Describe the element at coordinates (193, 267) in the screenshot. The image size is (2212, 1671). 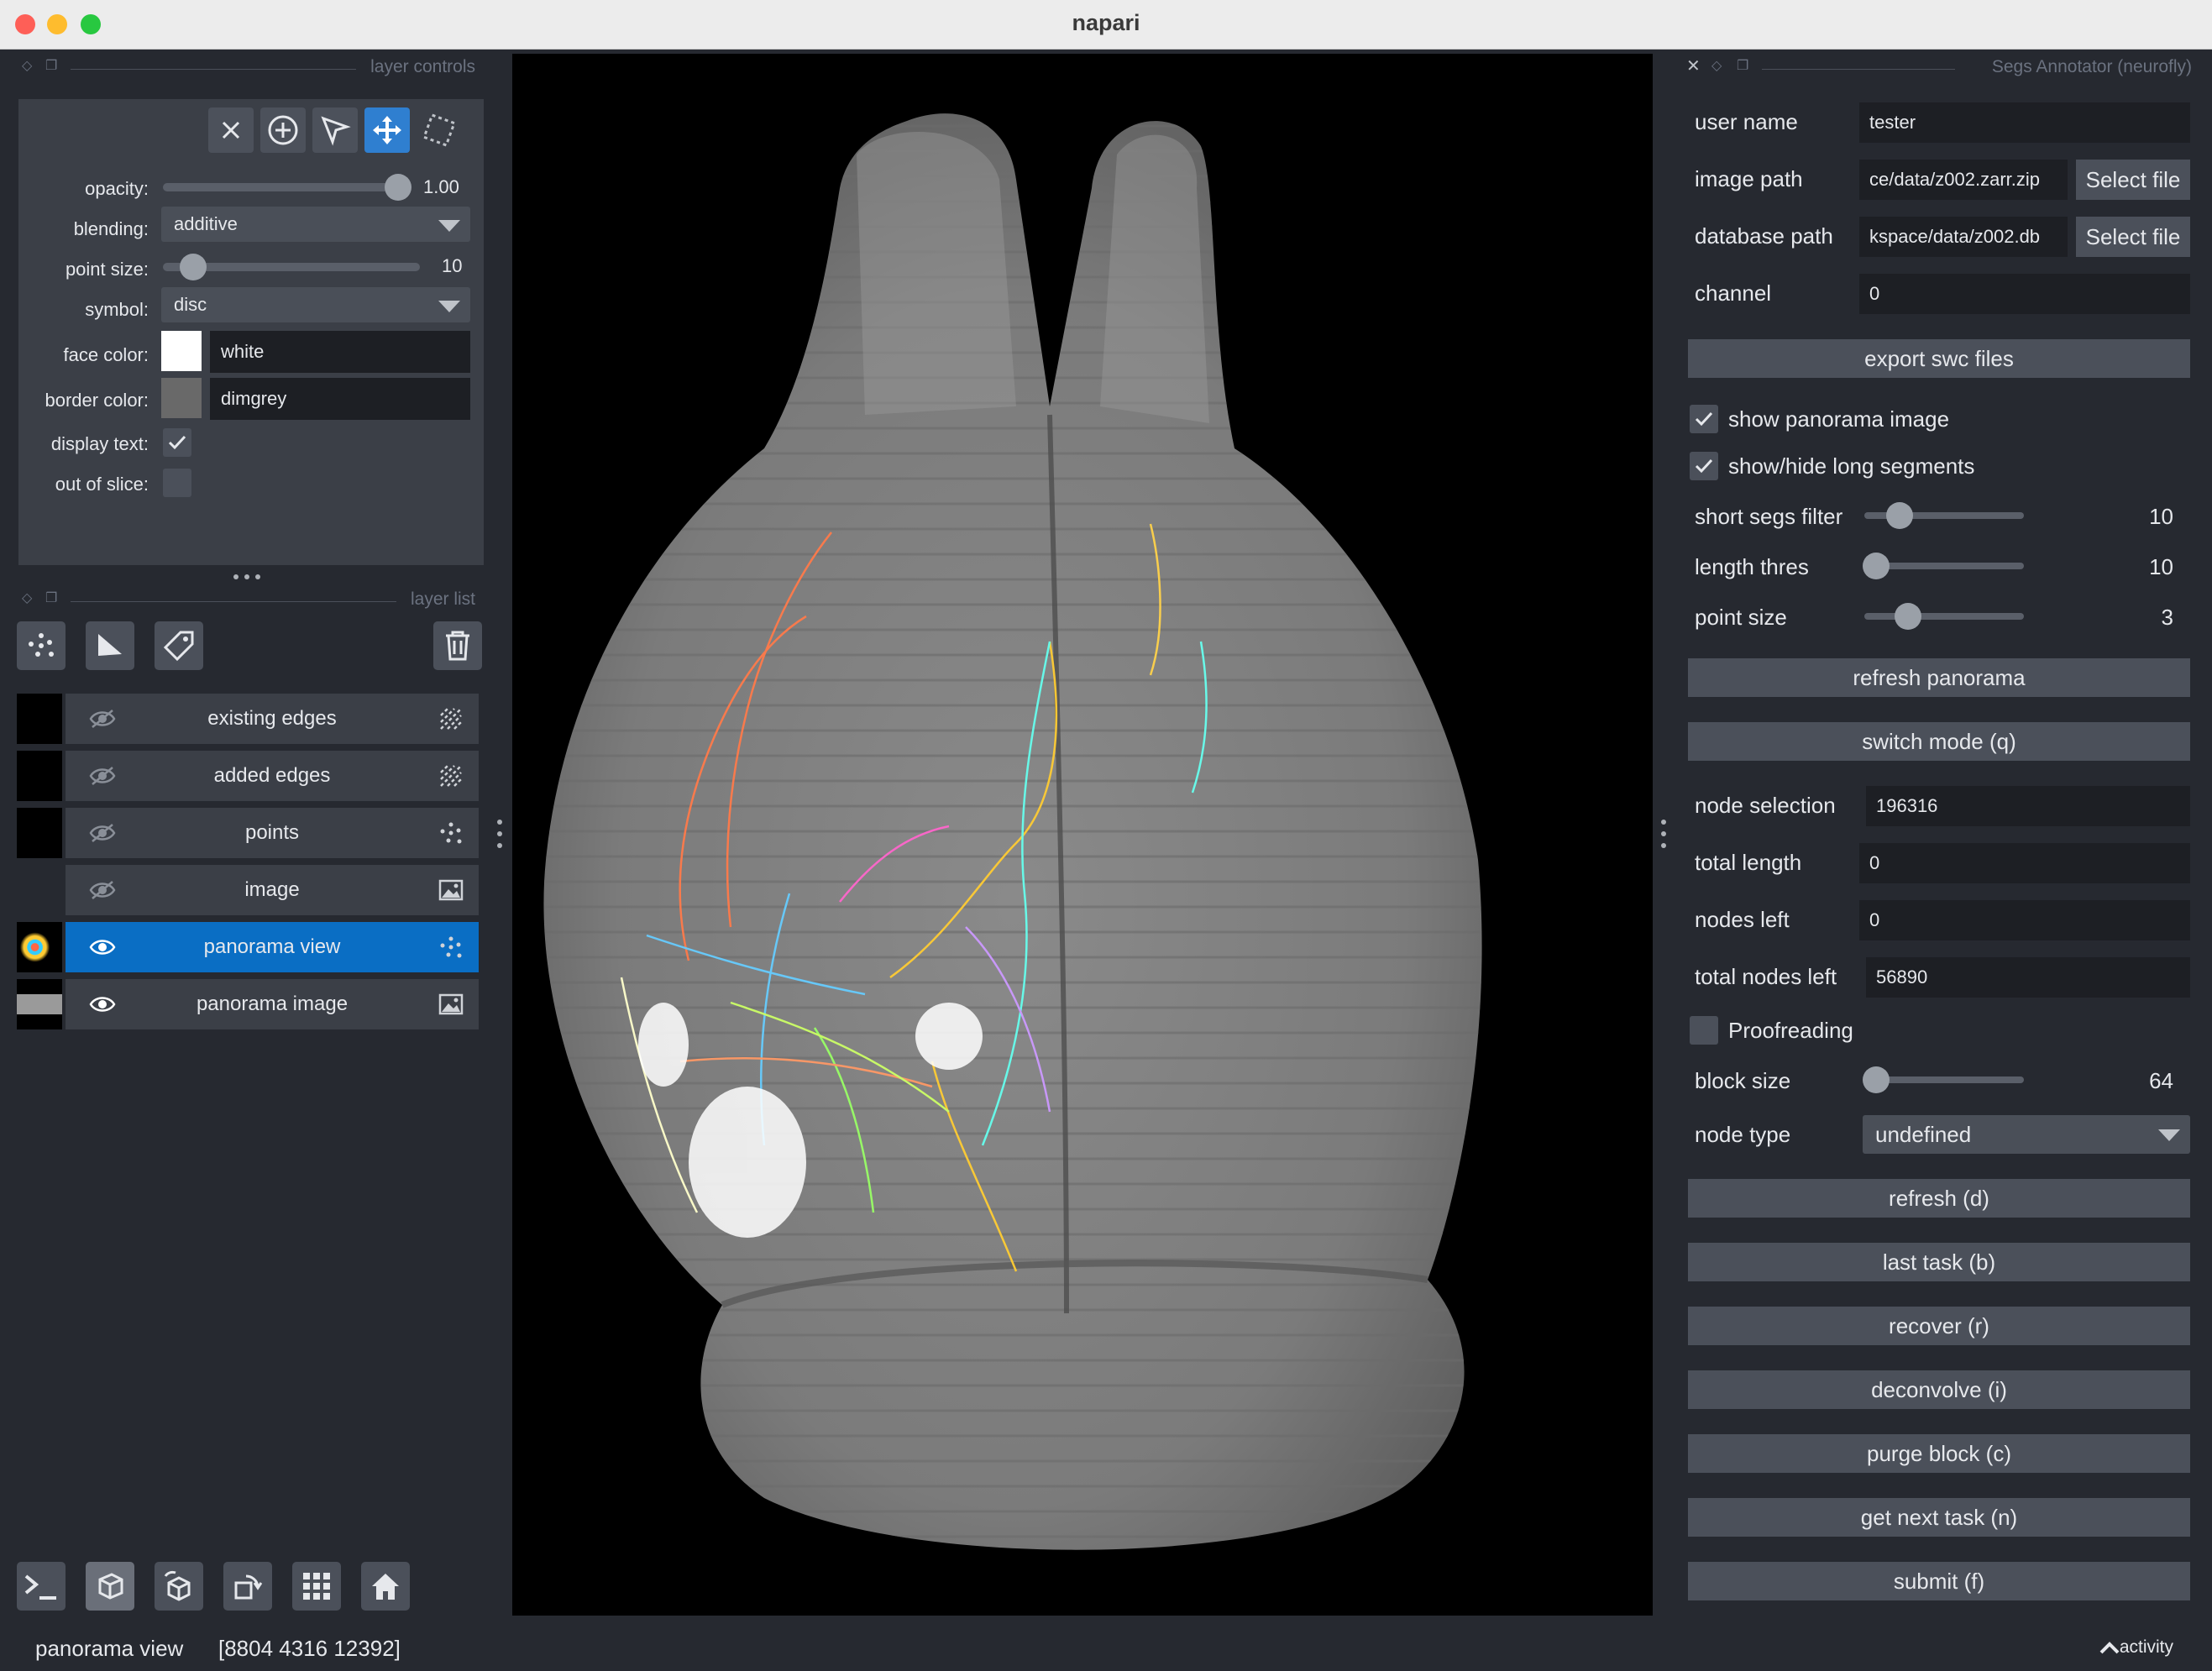
I see `point-size-slider-handle` at that location.